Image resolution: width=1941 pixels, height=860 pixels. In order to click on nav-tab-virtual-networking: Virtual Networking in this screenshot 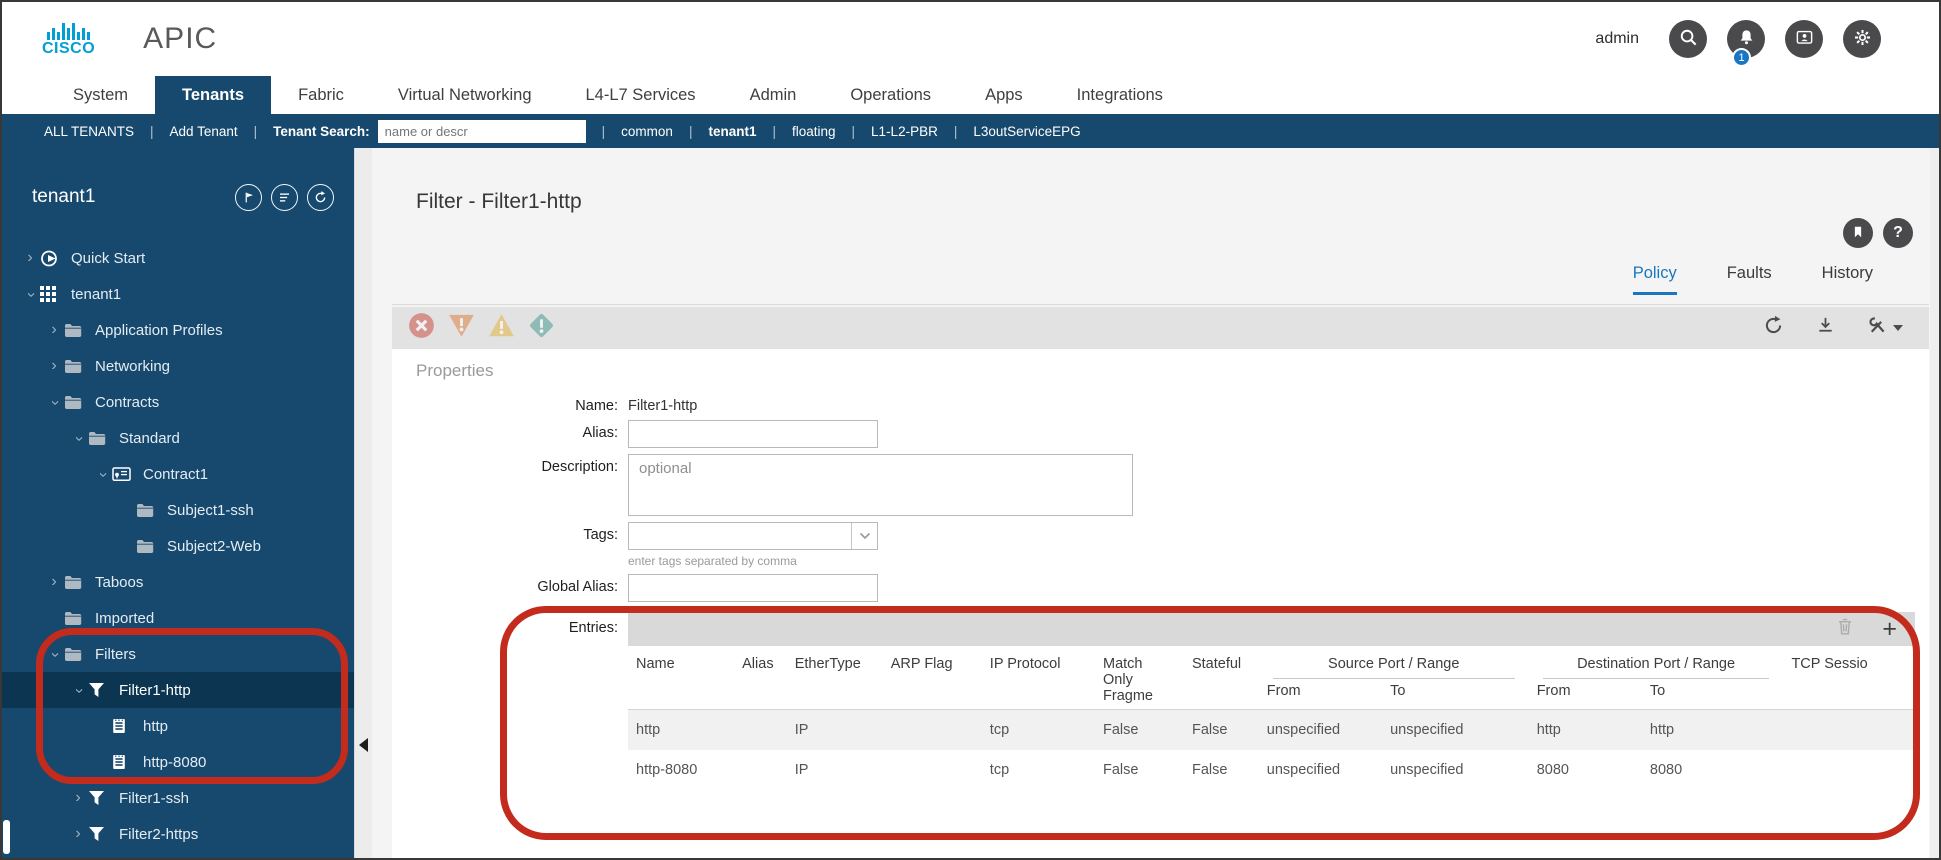, I will do `click(465, 95)`.